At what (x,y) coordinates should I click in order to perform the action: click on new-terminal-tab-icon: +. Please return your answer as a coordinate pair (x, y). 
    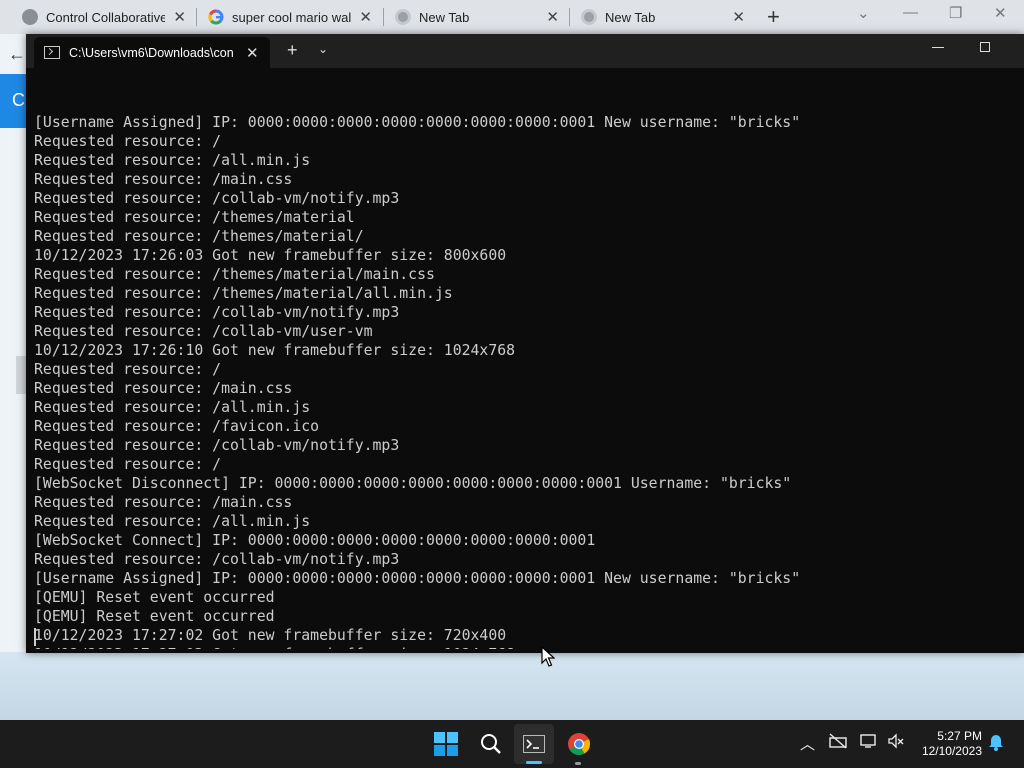
    Looking at the image, I should click on (292, 50).